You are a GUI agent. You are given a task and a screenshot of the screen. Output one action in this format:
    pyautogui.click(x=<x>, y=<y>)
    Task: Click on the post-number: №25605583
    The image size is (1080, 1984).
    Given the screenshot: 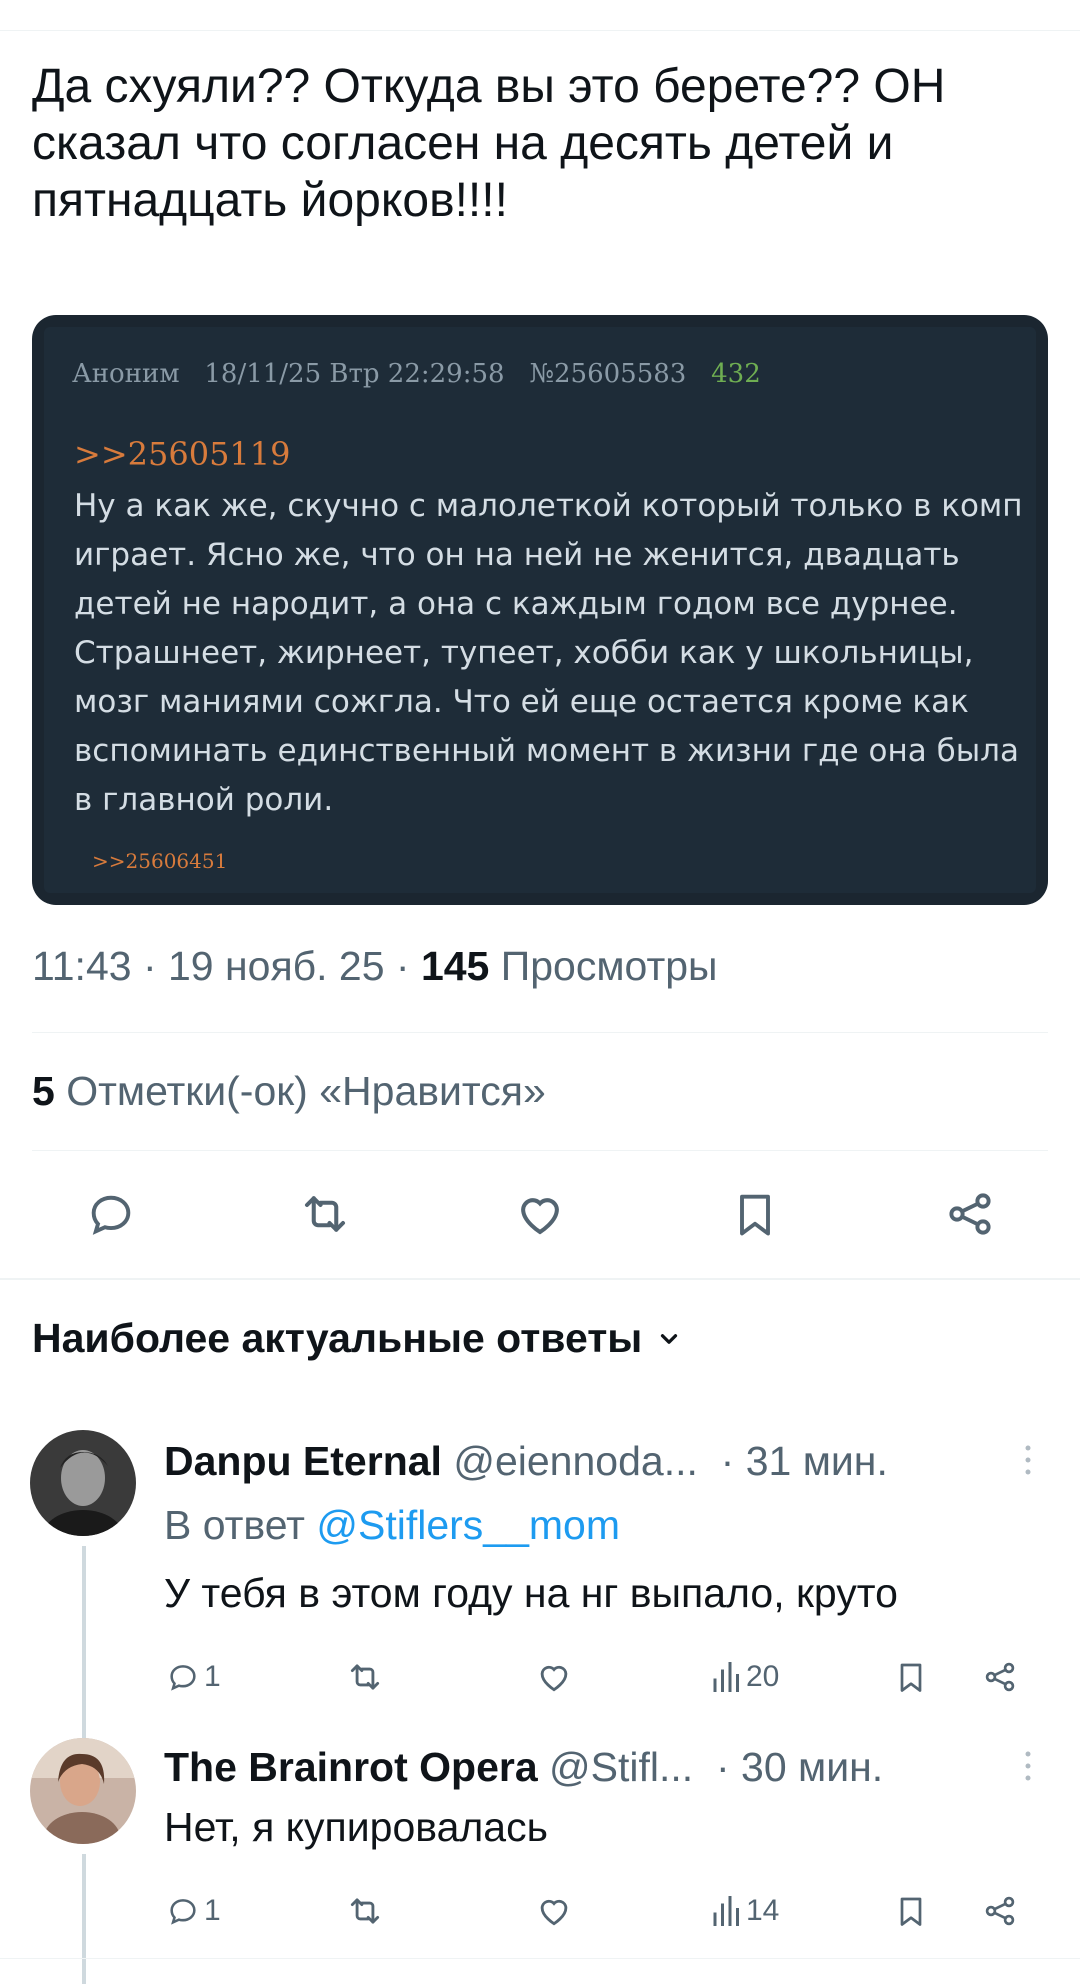 What is the action you would take?
    pyautogui.click(x=608, y=374)
    